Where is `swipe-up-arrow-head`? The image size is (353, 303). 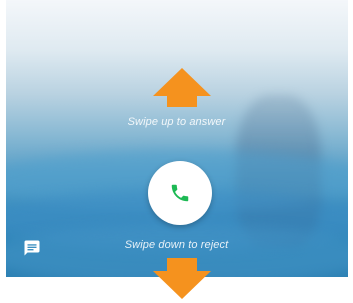 swipe-up-arrow-head is located at coordinates (182, 82).